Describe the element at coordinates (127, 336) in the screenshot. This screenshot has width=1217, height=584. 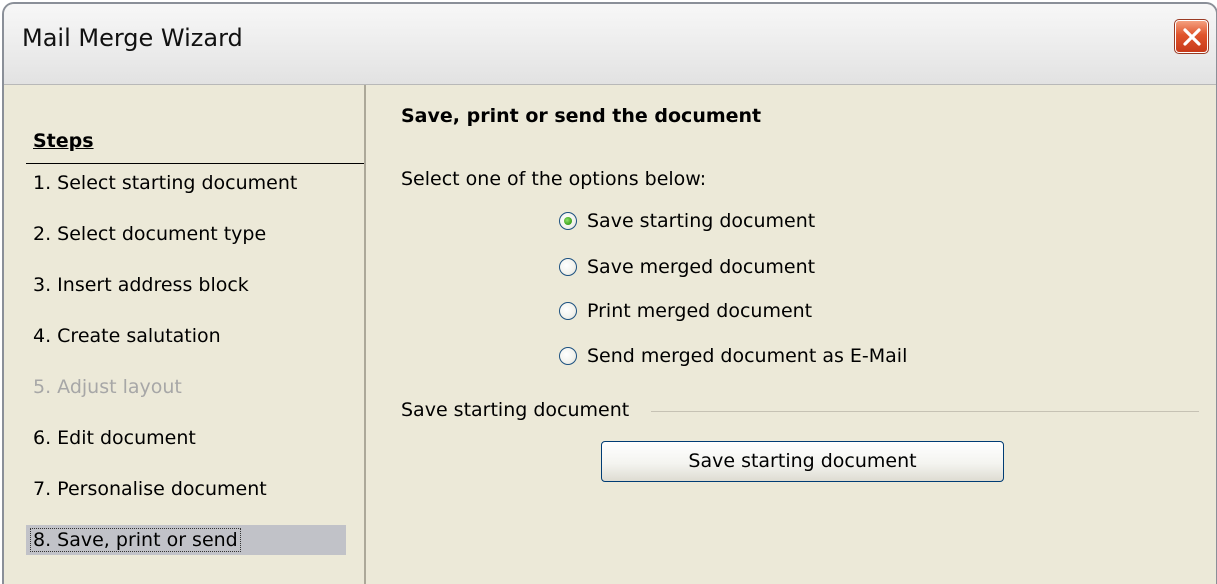
I see `step-create-salutation: 4. Create salutation` at that location.